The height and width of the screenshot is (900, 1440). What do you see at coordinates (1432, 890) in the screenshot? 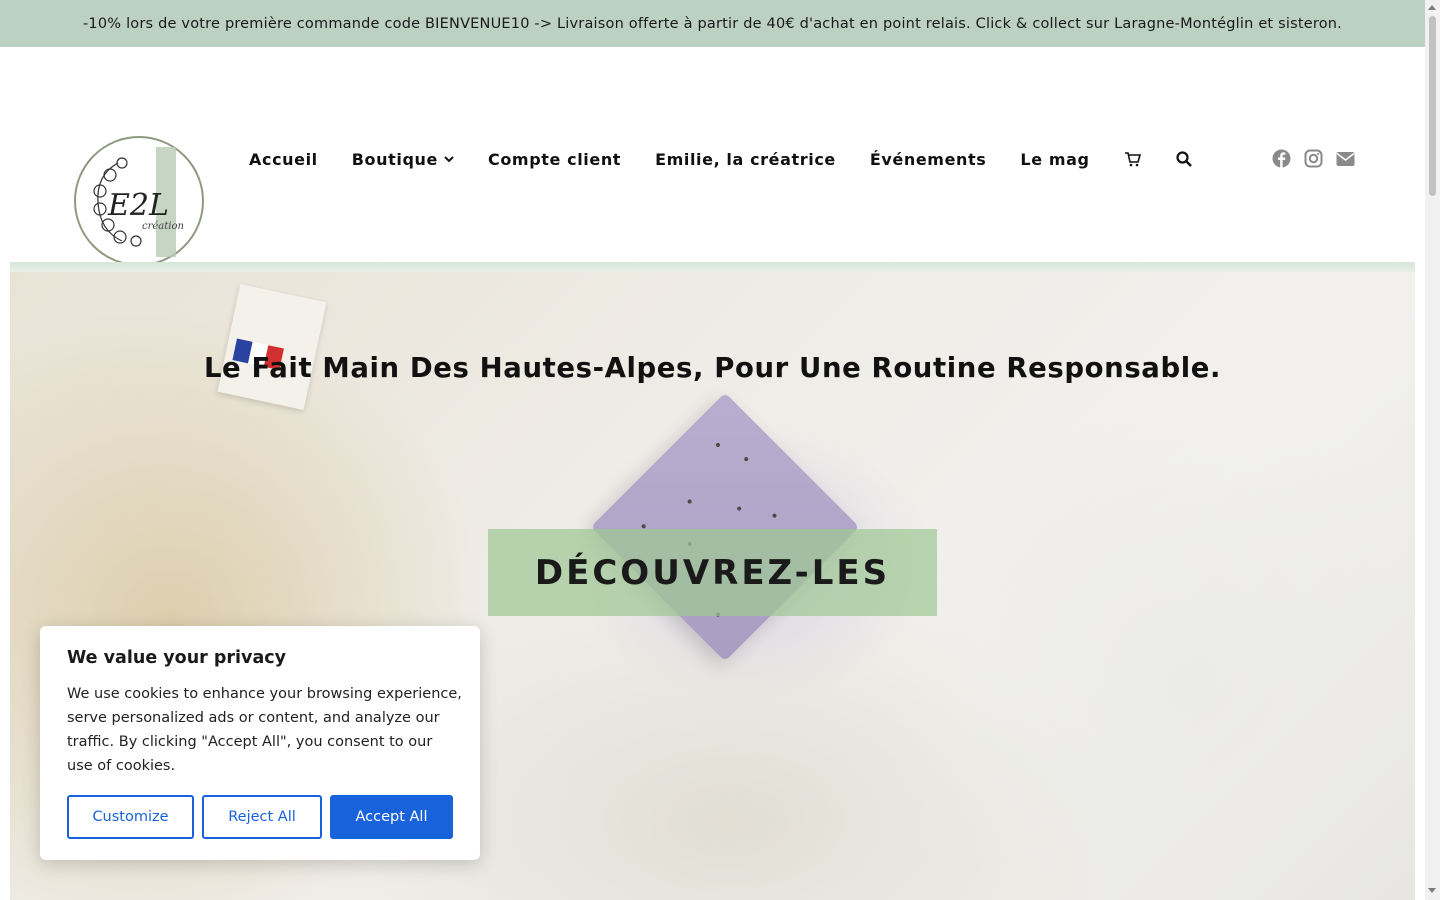
I see `scroll-down-arrow-icon` at bounding box center [1432, 890].